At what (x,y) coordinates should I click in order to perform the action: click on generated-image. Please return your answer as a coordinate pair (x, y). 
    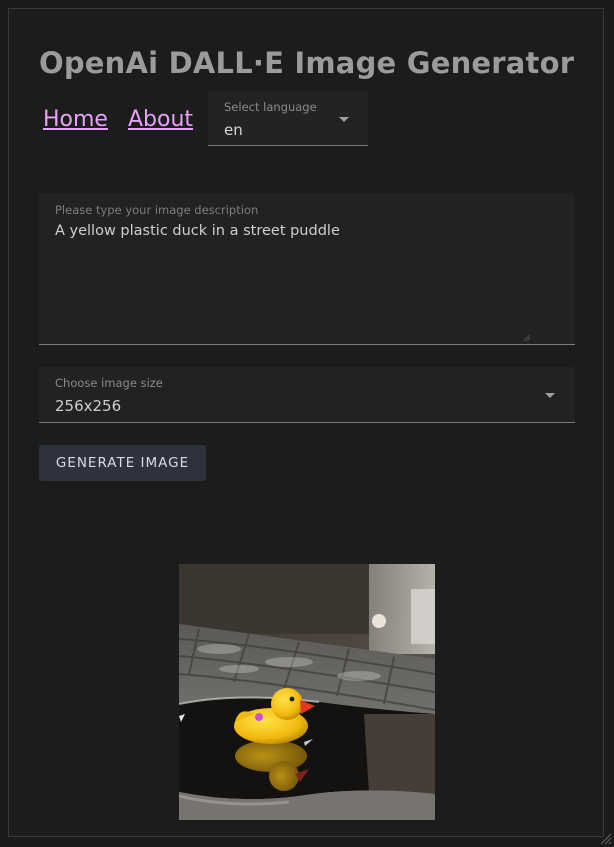
    Looking at the image, I should click on (307, 692).